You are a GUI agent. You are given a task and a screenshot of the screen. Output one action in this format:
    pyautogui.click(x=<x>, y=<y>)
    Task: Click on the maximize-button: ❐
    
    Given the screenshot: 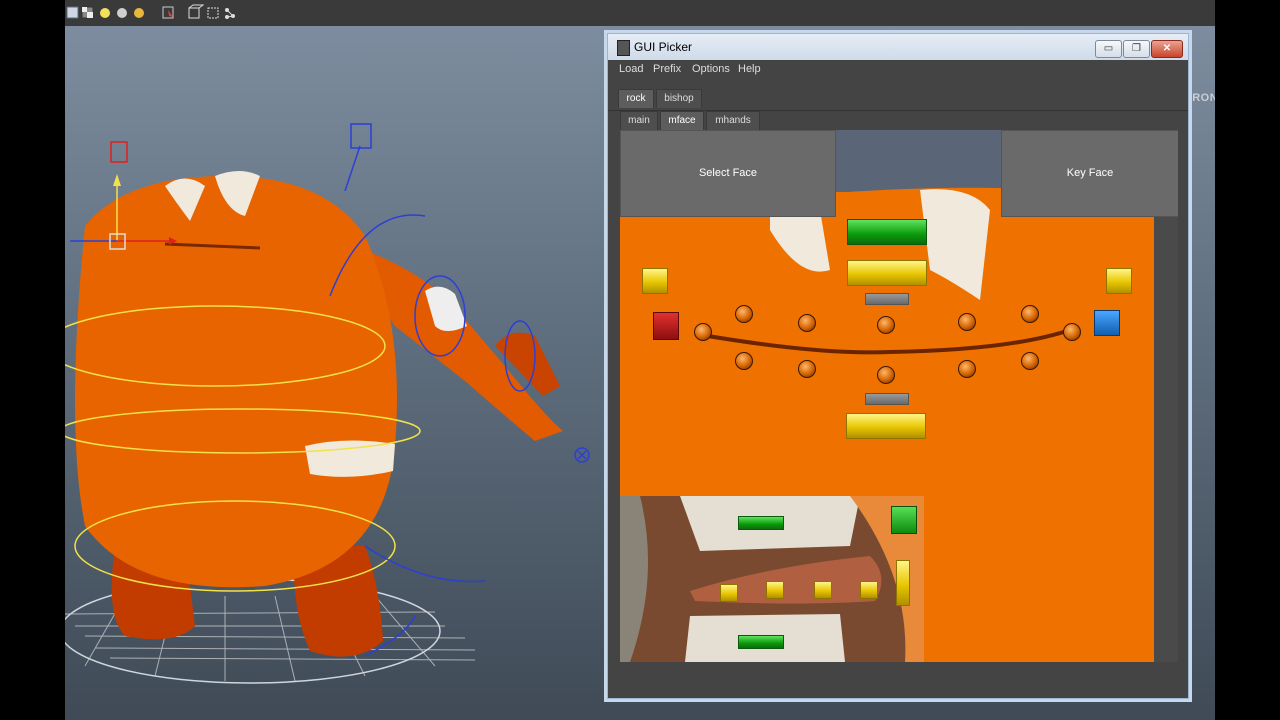 What is the action you would take?
    pyautogui.click(x=1136, y=49)
    